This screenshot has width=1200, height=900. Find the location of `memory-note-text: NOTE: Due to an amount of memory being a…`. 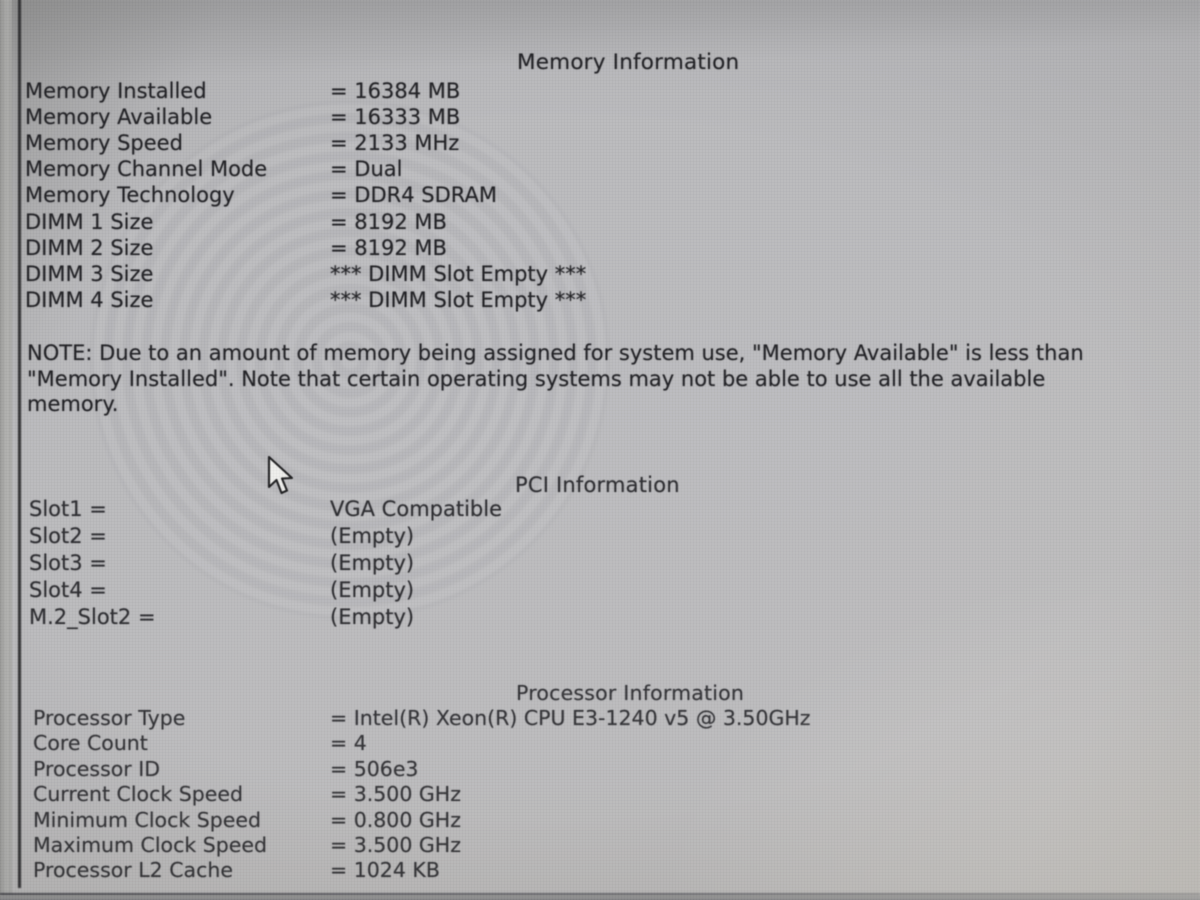

memory-note-text: NOTE: Due to an amount of memory being a… is located at coordinates (555, 379).